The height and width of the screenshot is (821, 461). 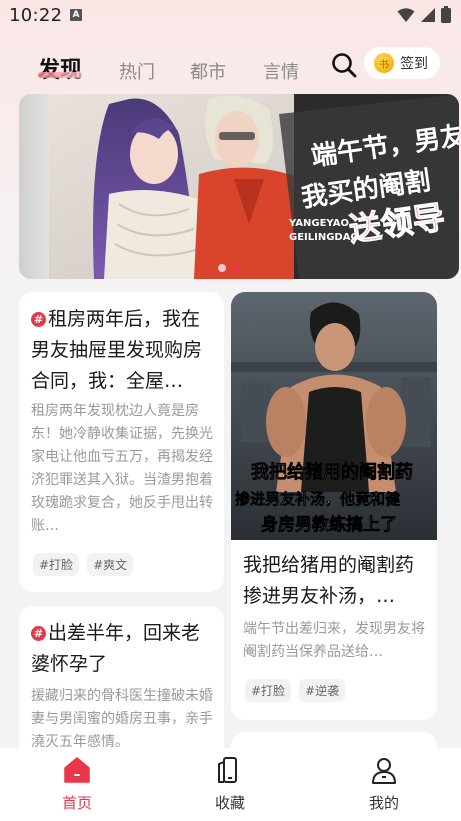 What do you see at coordinates (230, 16) in the screenshot?
I see `status-bar: 10:22 A` at bounding box center [230, 16].